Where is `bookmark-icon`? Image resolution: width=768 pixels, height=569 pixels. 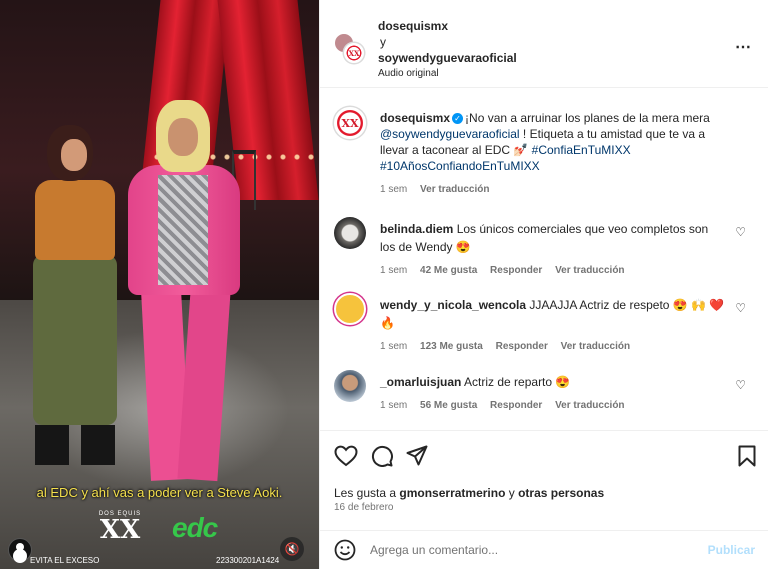
bookmark-icon is located at coordinates (747, 456).